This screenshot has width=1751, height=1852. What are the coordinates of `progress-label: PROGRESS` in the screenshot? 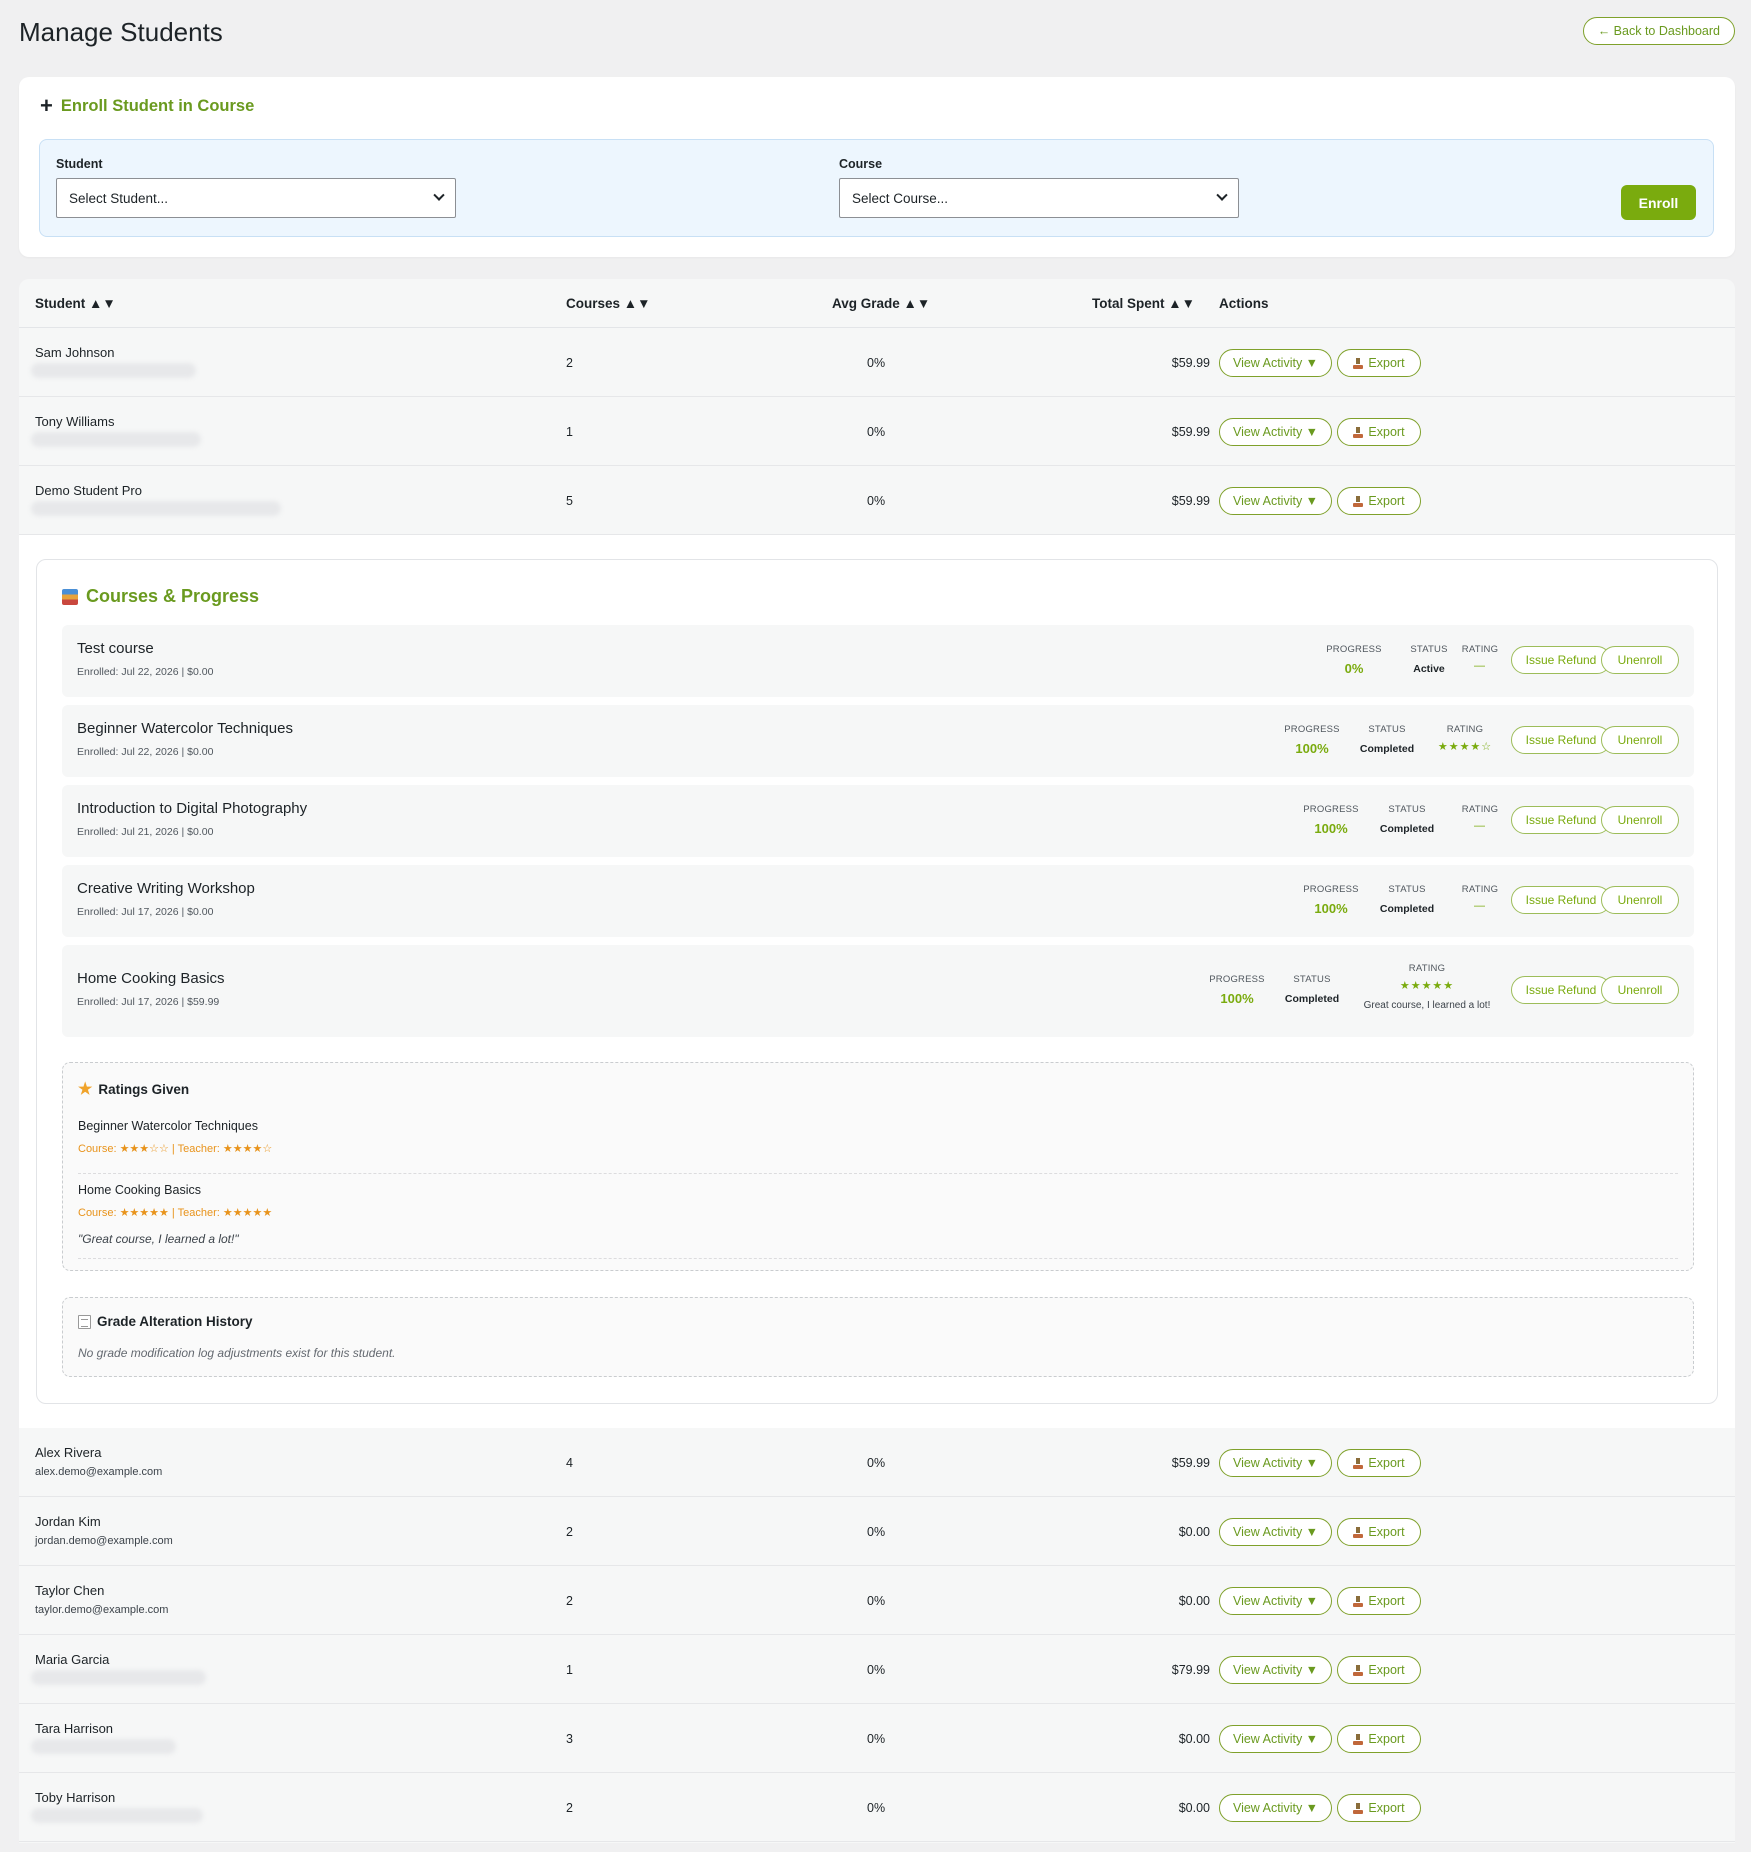 It's located at (1331, 889).